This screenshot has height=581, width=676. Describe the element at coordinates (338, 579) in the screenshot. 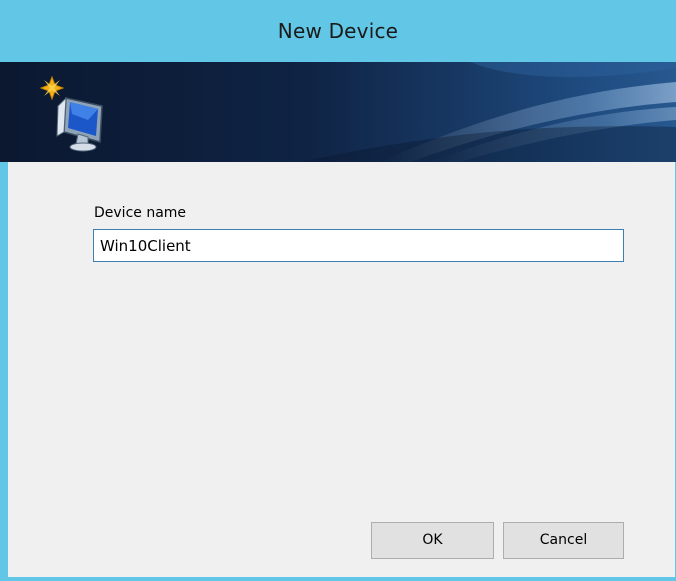

I see `window-border-bottom` at that location.